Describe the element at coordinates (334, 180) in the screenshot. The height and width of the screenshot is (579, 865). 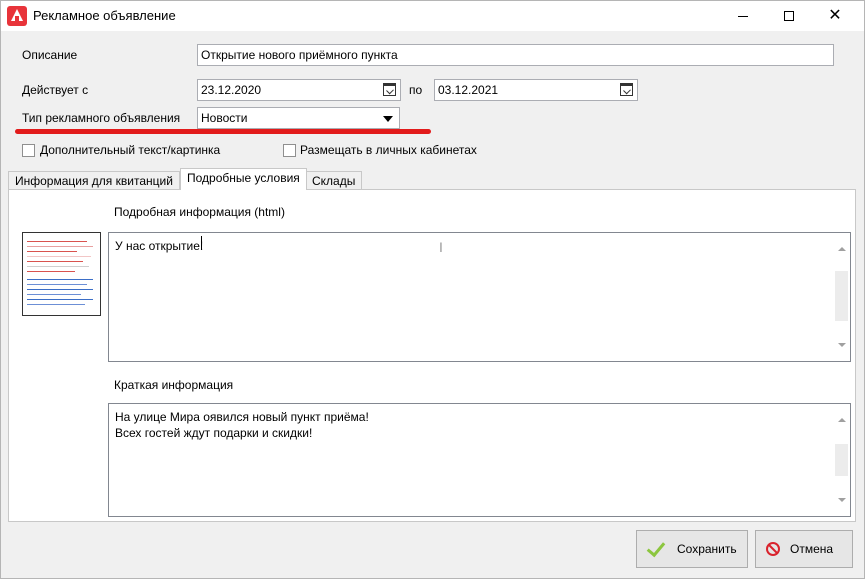
I see `tab-warehouses: Склады` at that location.